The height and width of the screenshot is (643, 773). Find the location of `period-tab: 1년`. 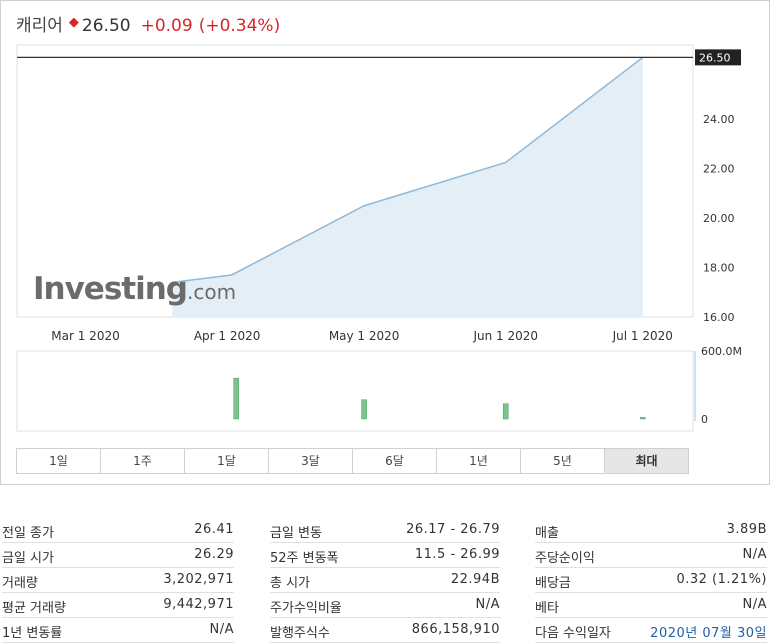

period-tab: 1년 is located at coordinates (479, 461).